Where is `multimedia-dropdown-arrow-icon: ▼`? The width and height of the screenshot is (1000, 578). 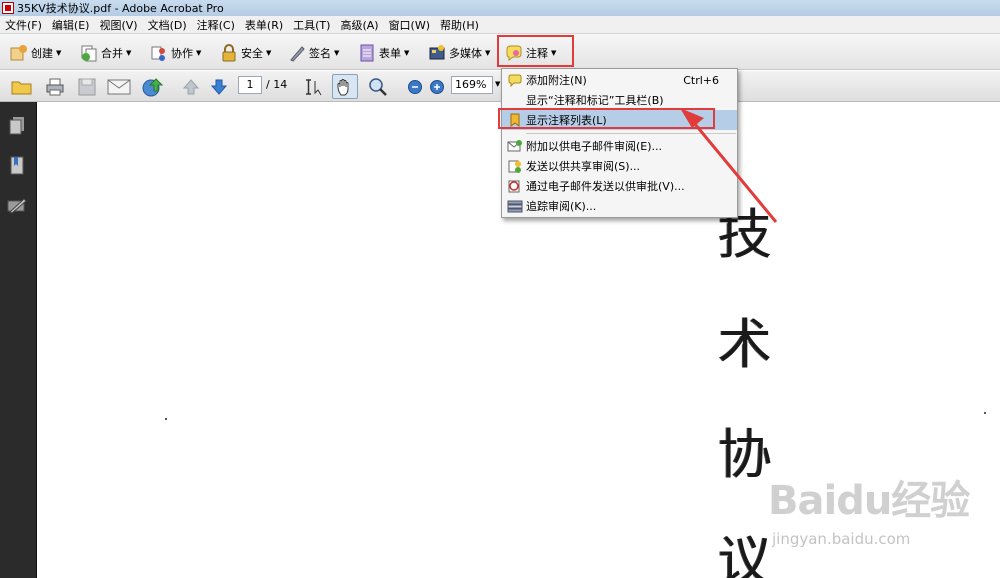 multimedia-dropdown-arrow-icon: ▼ is located at coordinates (488, 53).